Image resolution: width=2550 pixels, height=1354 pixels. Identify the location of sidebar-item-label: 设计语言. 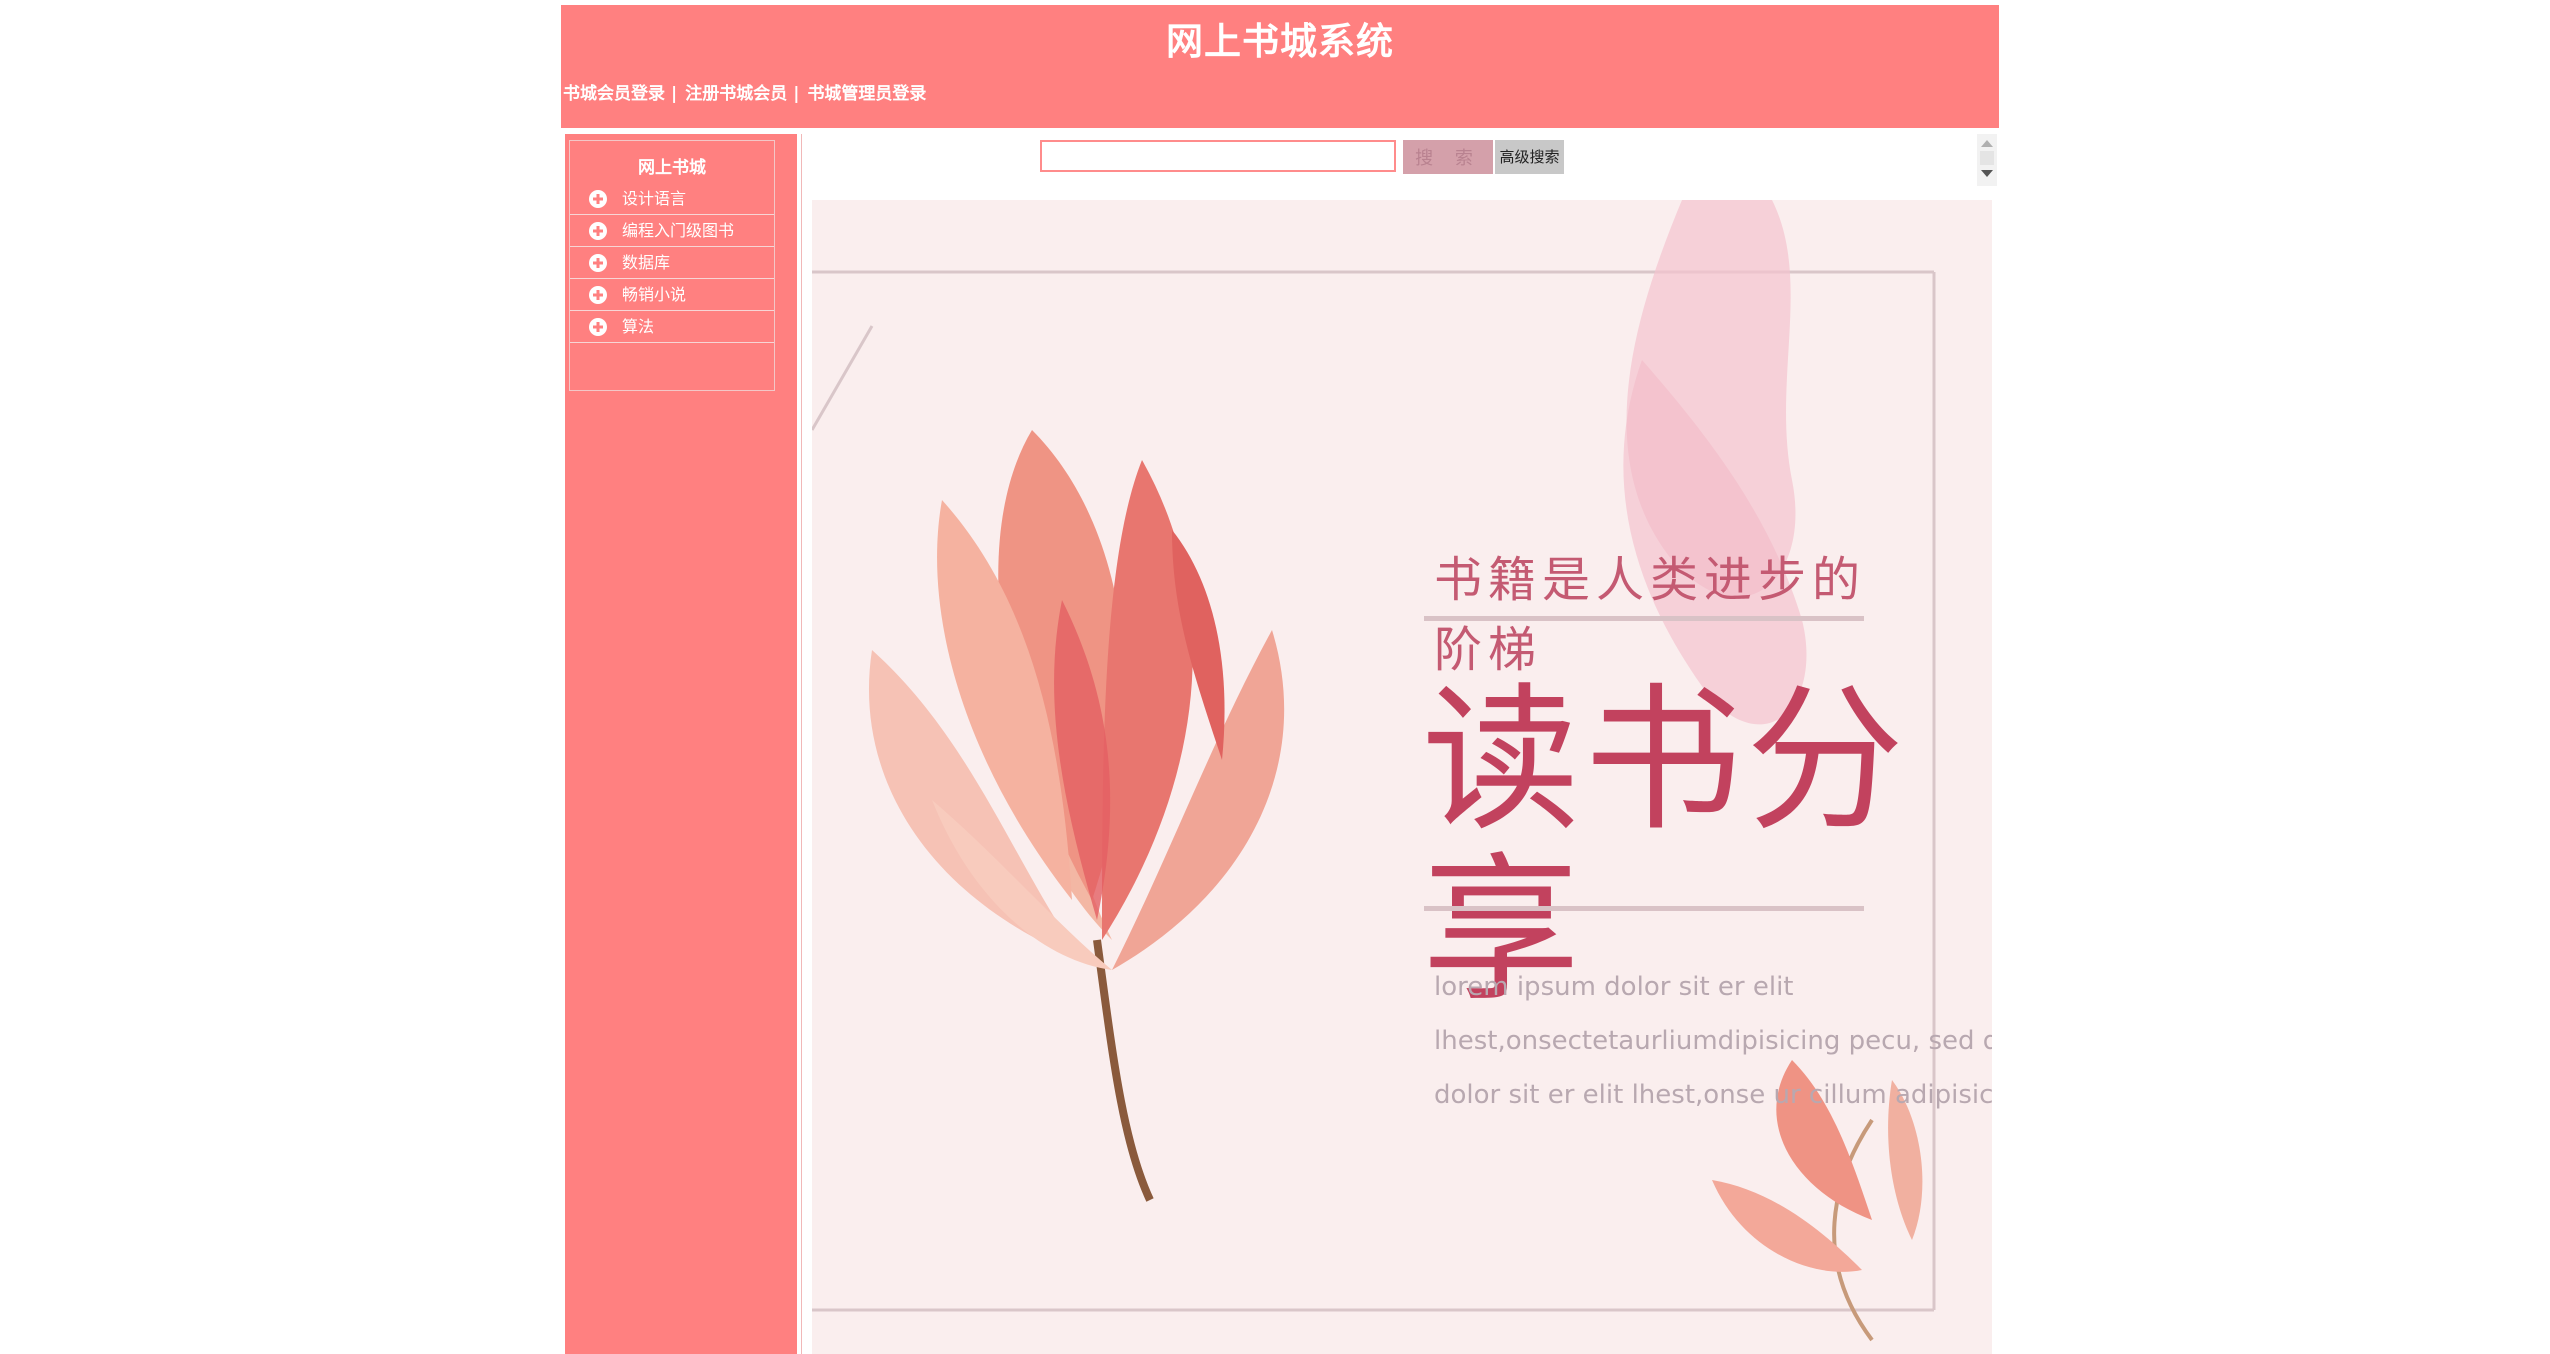
(654, 198).